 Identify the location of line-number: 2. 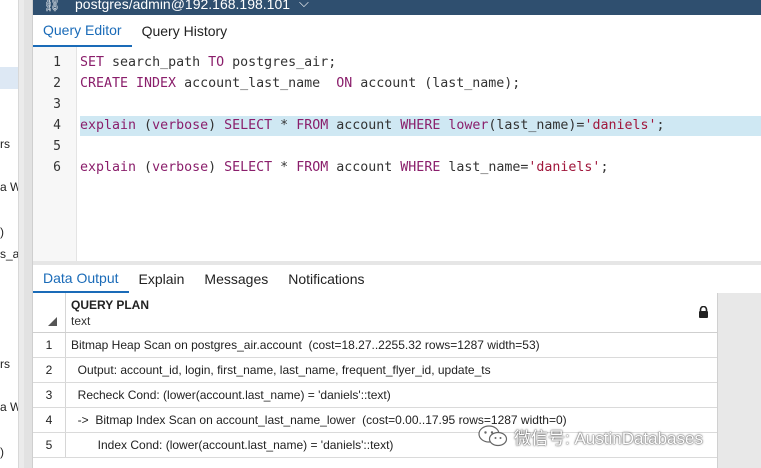
(57, 83).